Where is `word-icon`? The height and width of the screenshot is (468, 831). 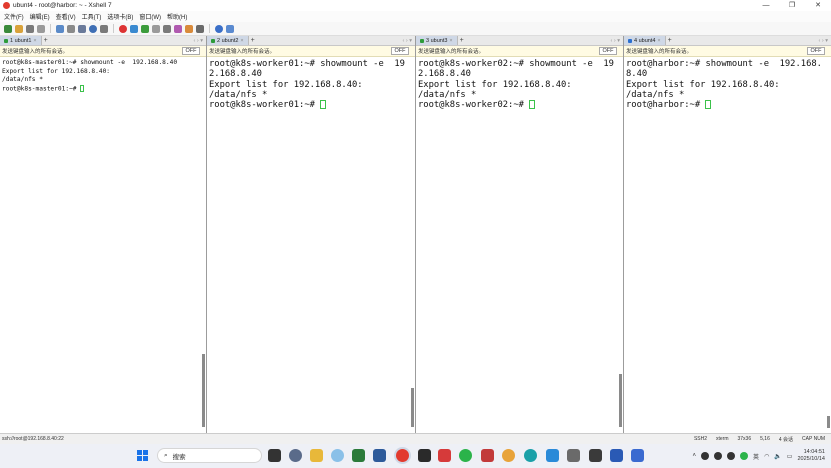
word-icon is located at coordinates (616, 455).